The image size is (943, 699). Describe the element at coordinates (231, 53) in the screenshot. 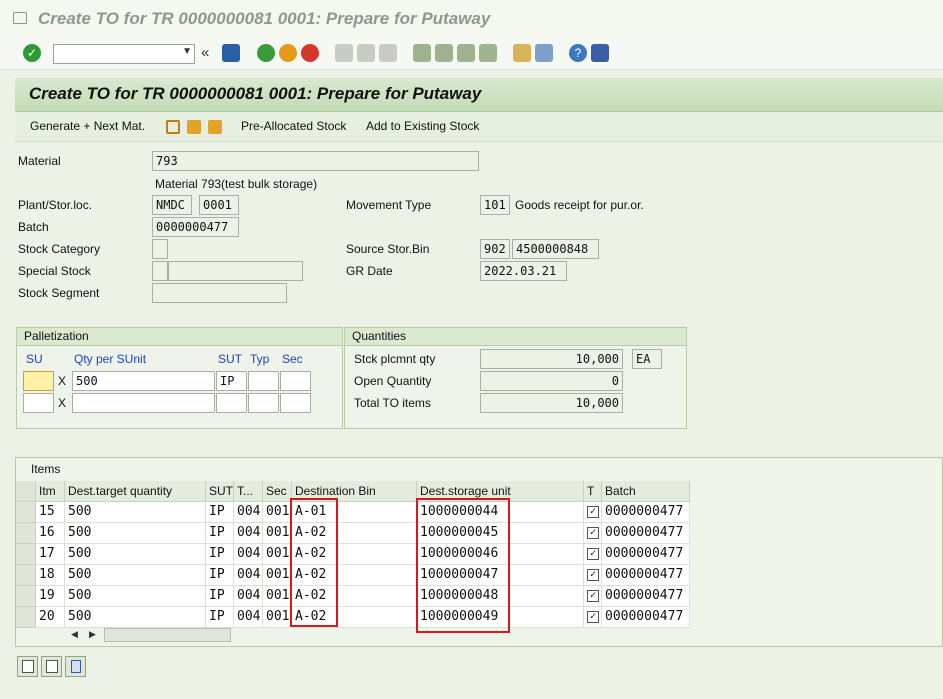

I see `save-icon` at that location.